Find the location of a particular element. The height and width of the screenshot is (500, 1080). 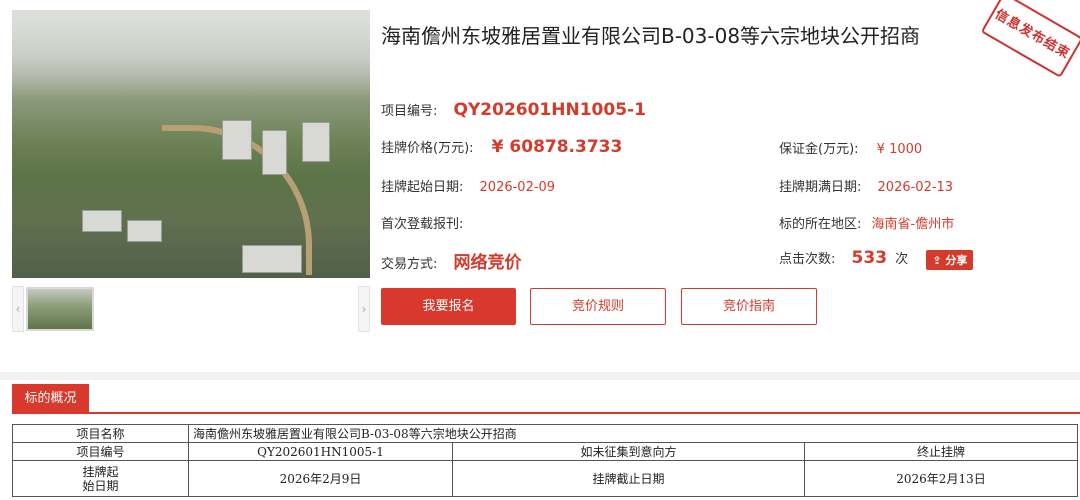

table-row: 挂牌起 始日期 2026年2月9日 挂牌截止日期 2026年2月13日 is located at coordinates (545, 478).